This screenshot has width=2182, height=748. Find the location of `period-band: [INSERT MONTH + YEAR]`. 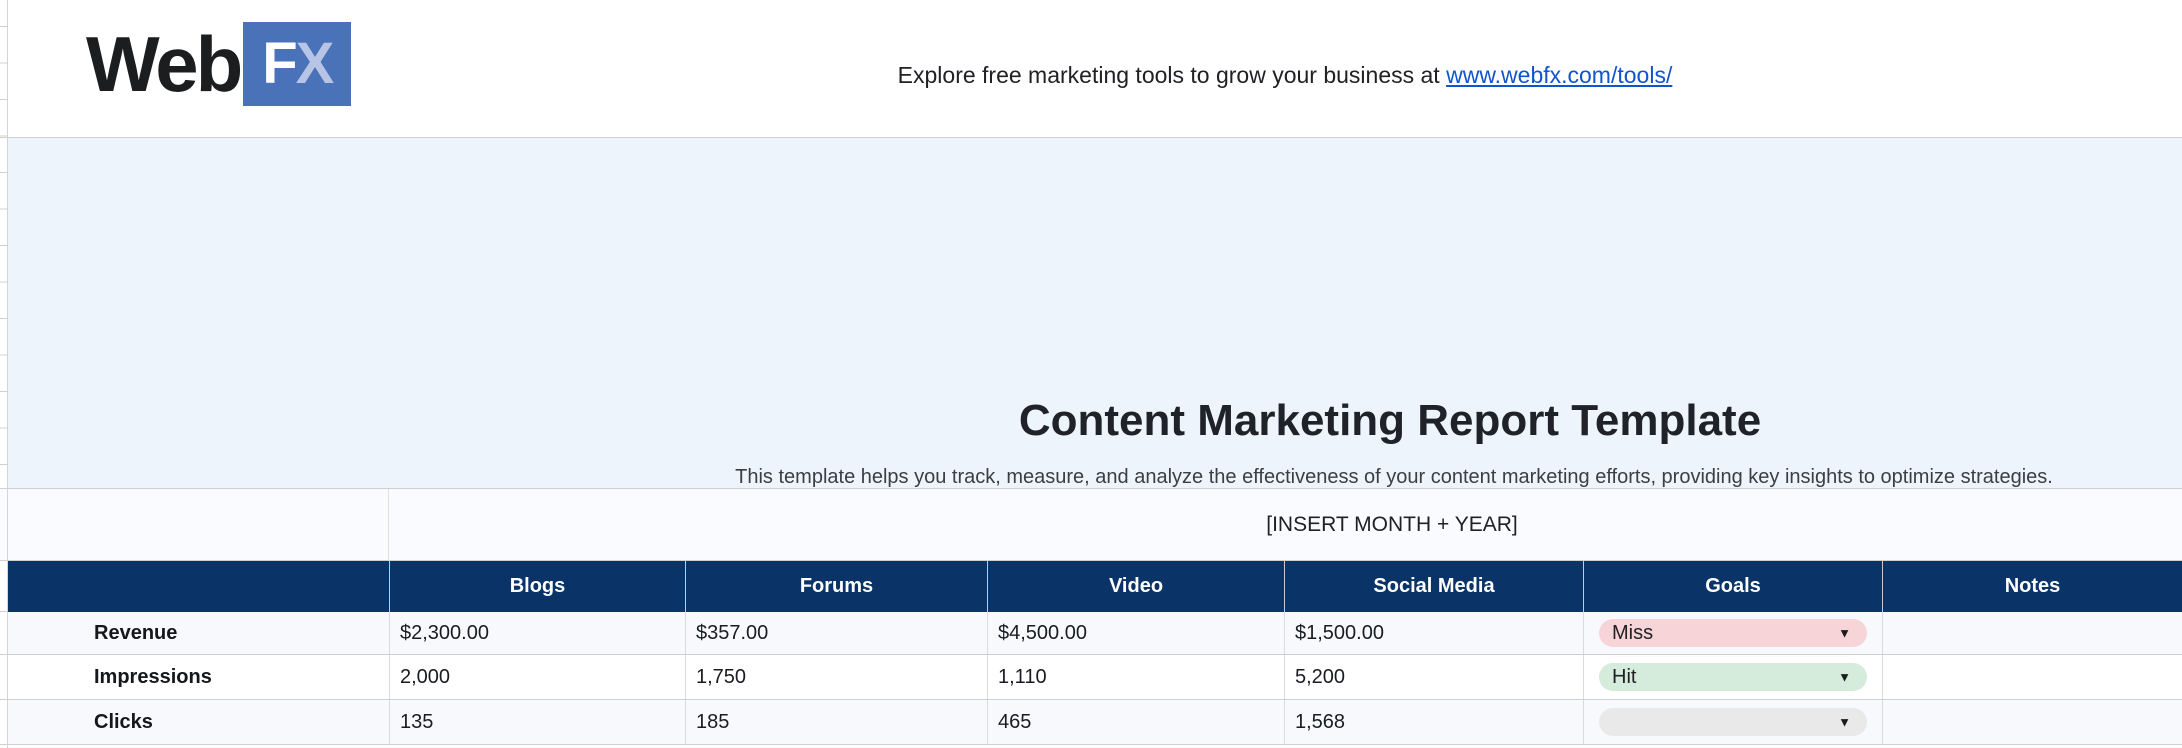

period-band: [INSERT MONTH + YEAR] is located at coordinates (1091, 524).